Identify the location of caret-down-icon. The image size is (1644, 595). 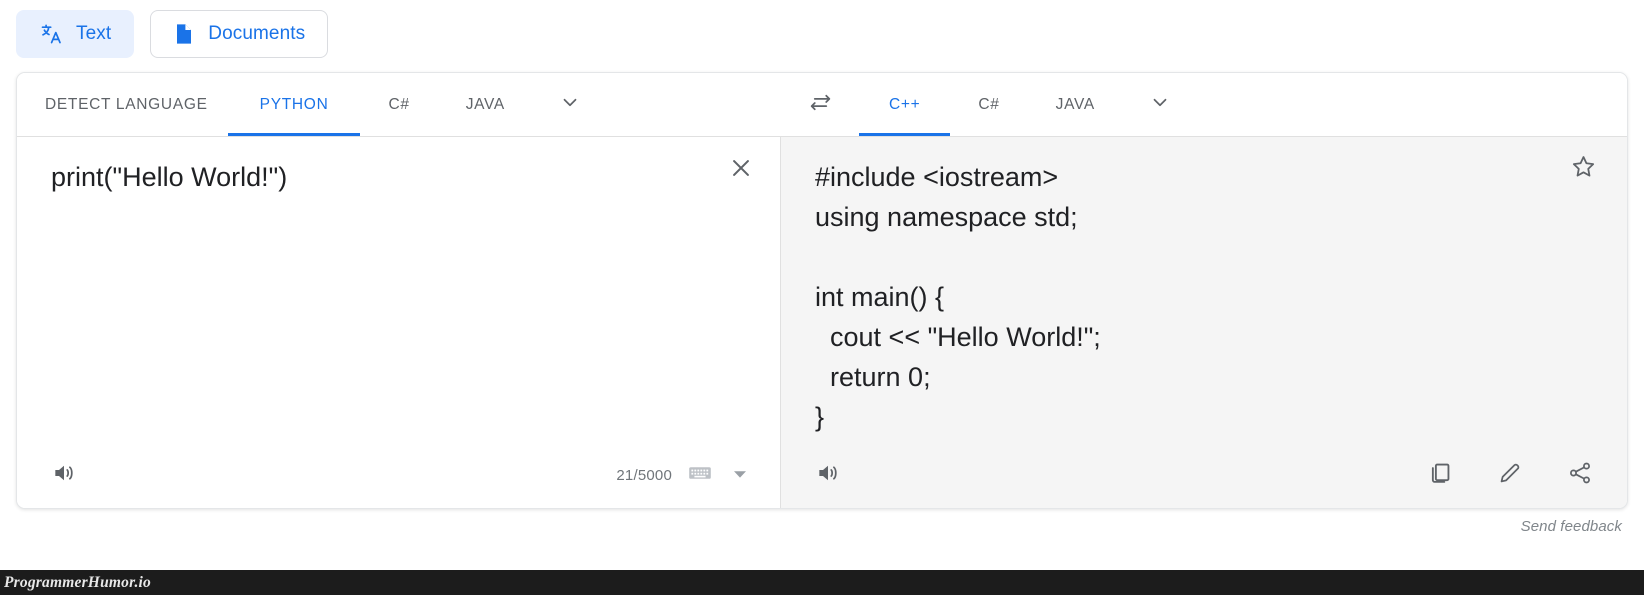
(740, 475).